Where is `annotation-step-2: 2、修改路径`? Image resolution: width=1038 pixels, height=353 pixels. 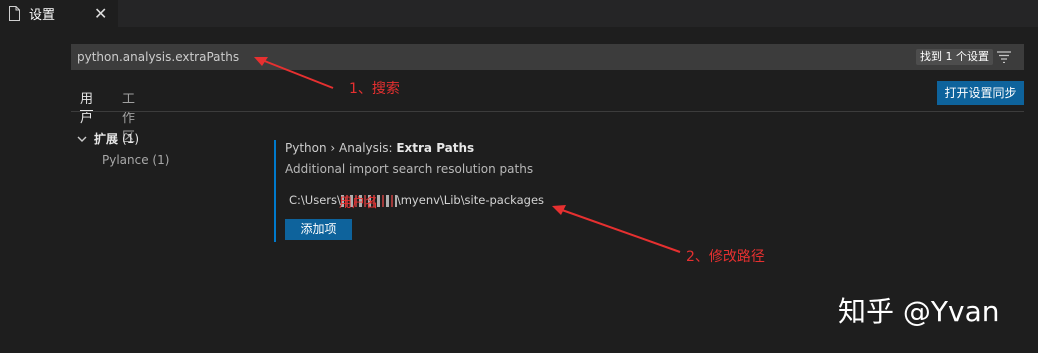
annotation-step-2: 2、修改路径 is located at coordinates (725, 257).